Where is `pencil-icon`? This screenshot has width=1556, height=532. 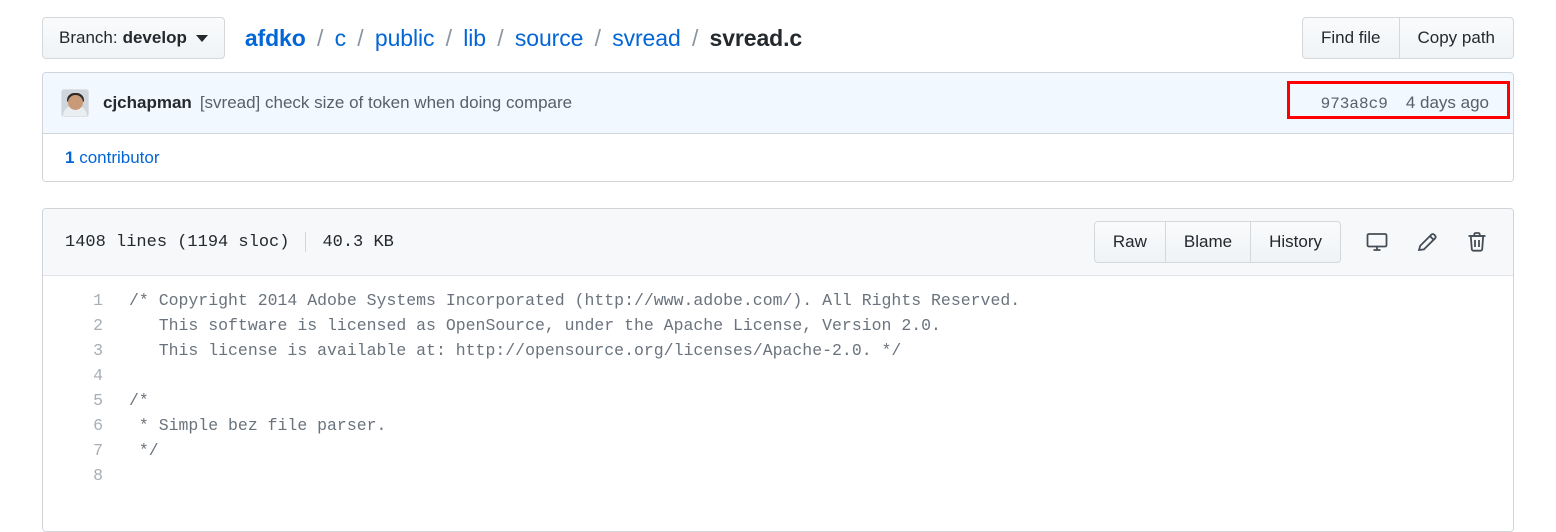
pencil-icon is located at coordinates (1427, 242).